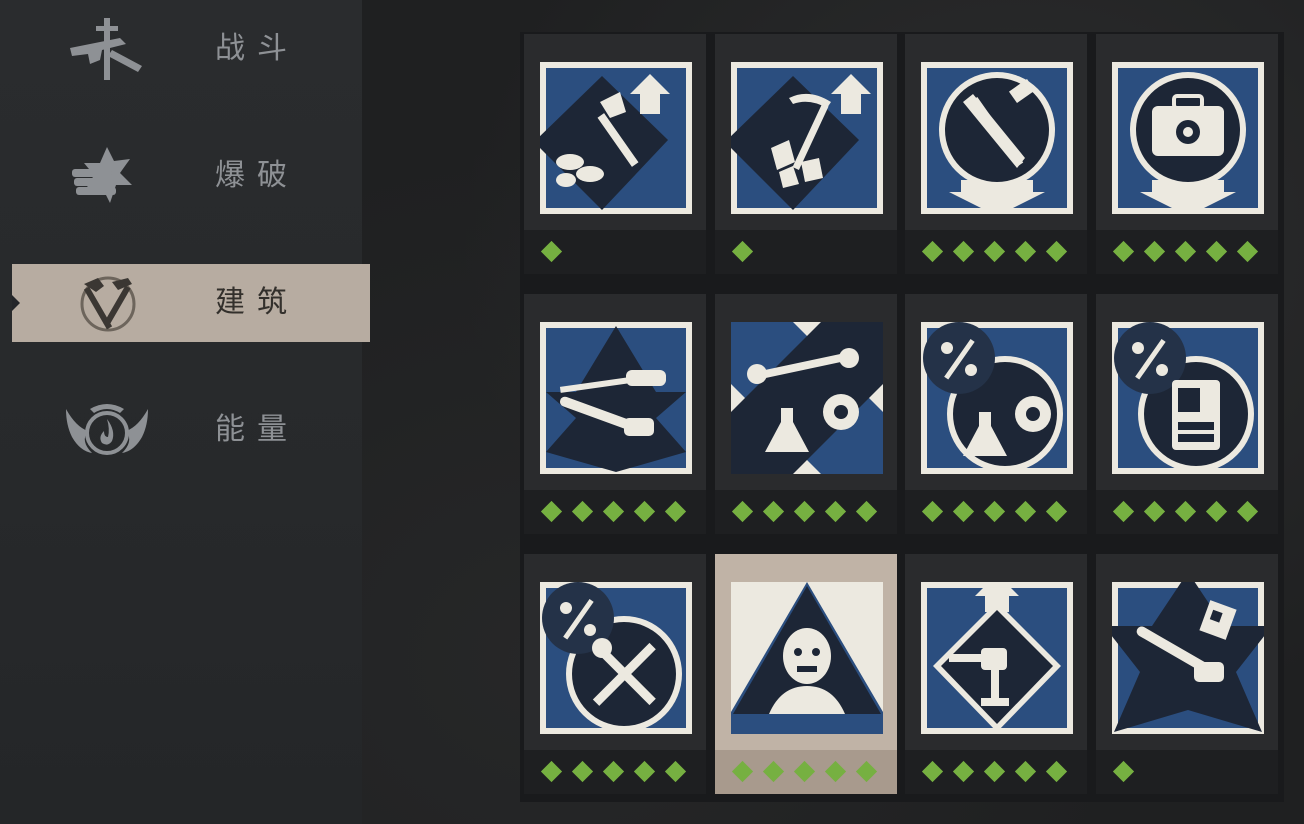 Image resolution: width=1304 pixels, height=824 pixels. I want to click on mining-upgrade-icon, so click(807, 138).